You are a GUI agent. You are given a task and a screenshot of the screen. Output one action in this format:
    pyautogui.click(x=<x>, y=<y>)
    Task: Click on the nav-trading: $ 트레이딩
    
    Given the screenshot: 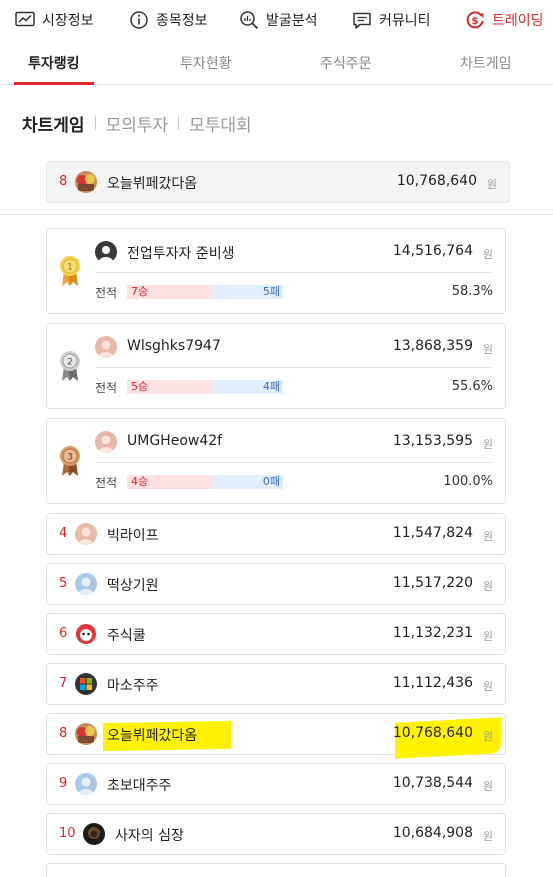 What is the action you would take?
    pyautogui.click(x=504, y=20)
    